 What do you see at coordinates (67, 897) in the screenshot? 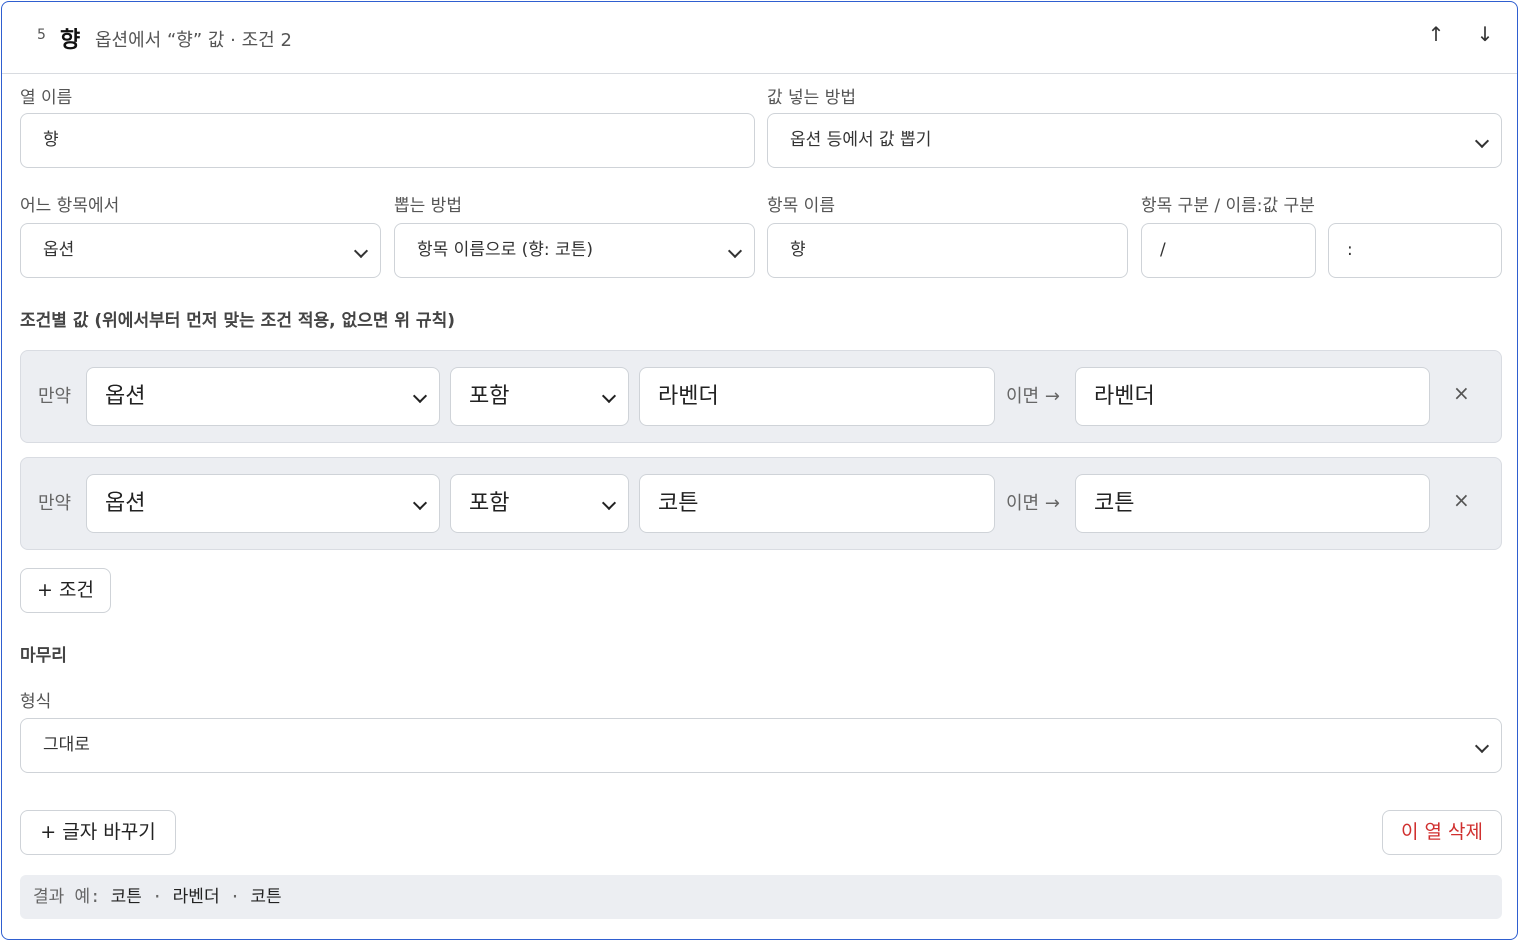
I see `example-prefix: 결과 예:` at bounding box center [67, 897].